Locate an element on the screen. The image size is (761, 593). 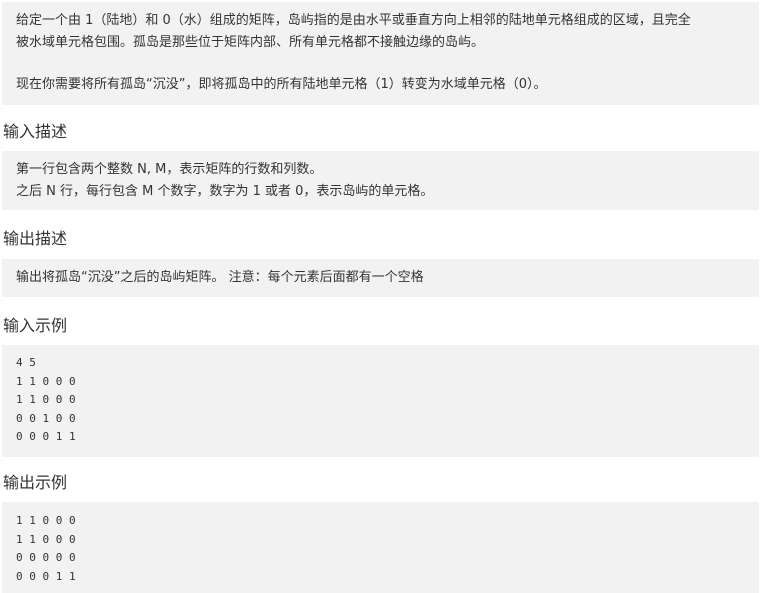
output-example-line: 0 0 0 1 1 is located at coordinates (46, 576).